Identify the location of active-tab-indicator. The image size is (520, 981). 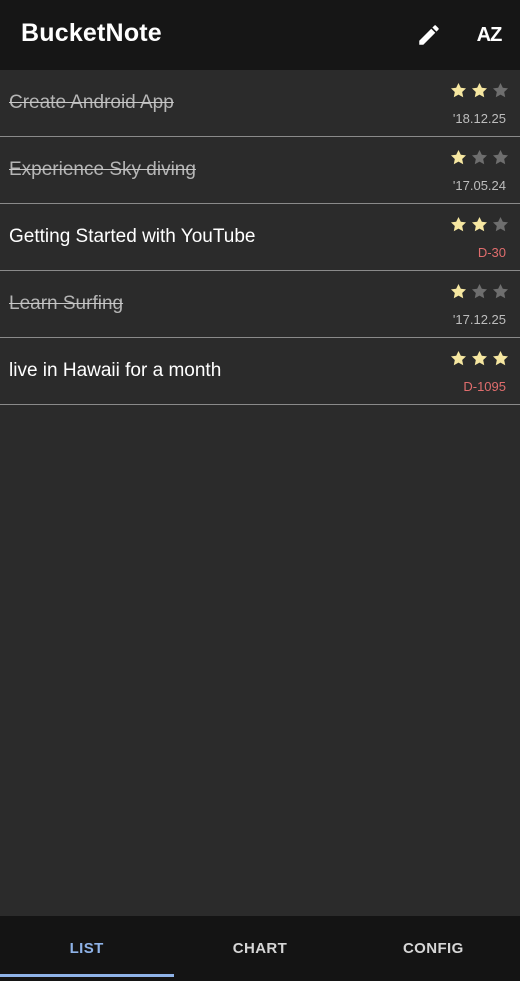
(87, 975).